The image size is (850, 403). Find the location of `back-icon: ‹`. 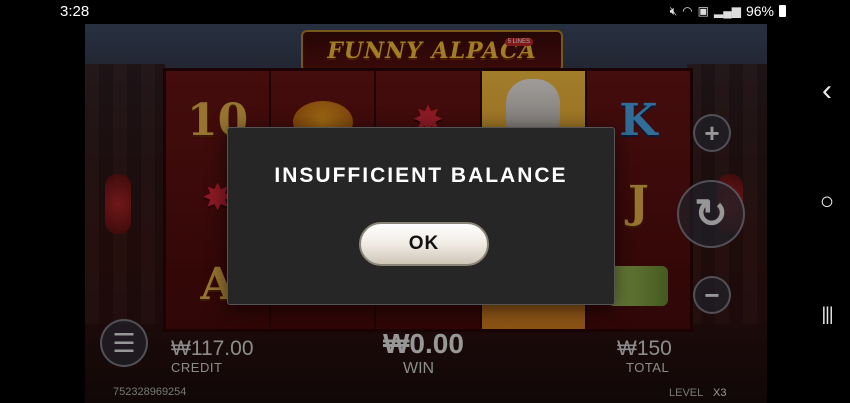

back-icon: ‹ is located at coordinates (827, 91).